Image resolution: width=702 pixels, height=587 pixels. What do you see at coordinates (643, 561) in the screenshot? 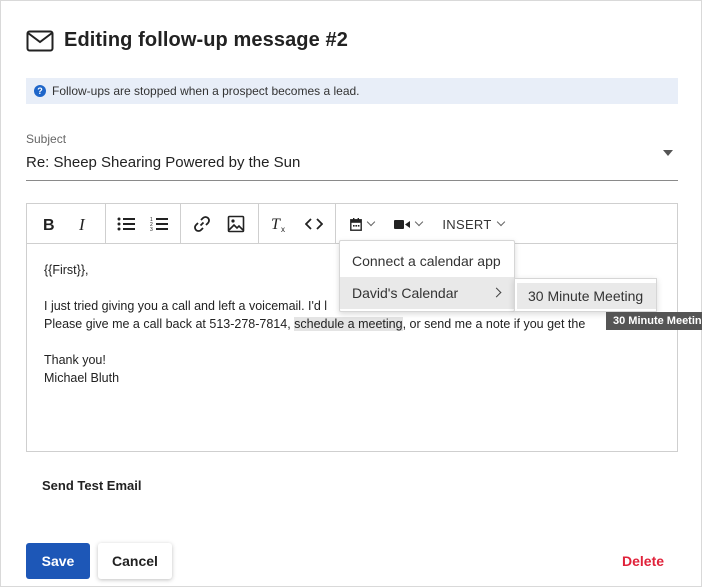
I see `delete-button: Delete` at bounding box center [643, 561].